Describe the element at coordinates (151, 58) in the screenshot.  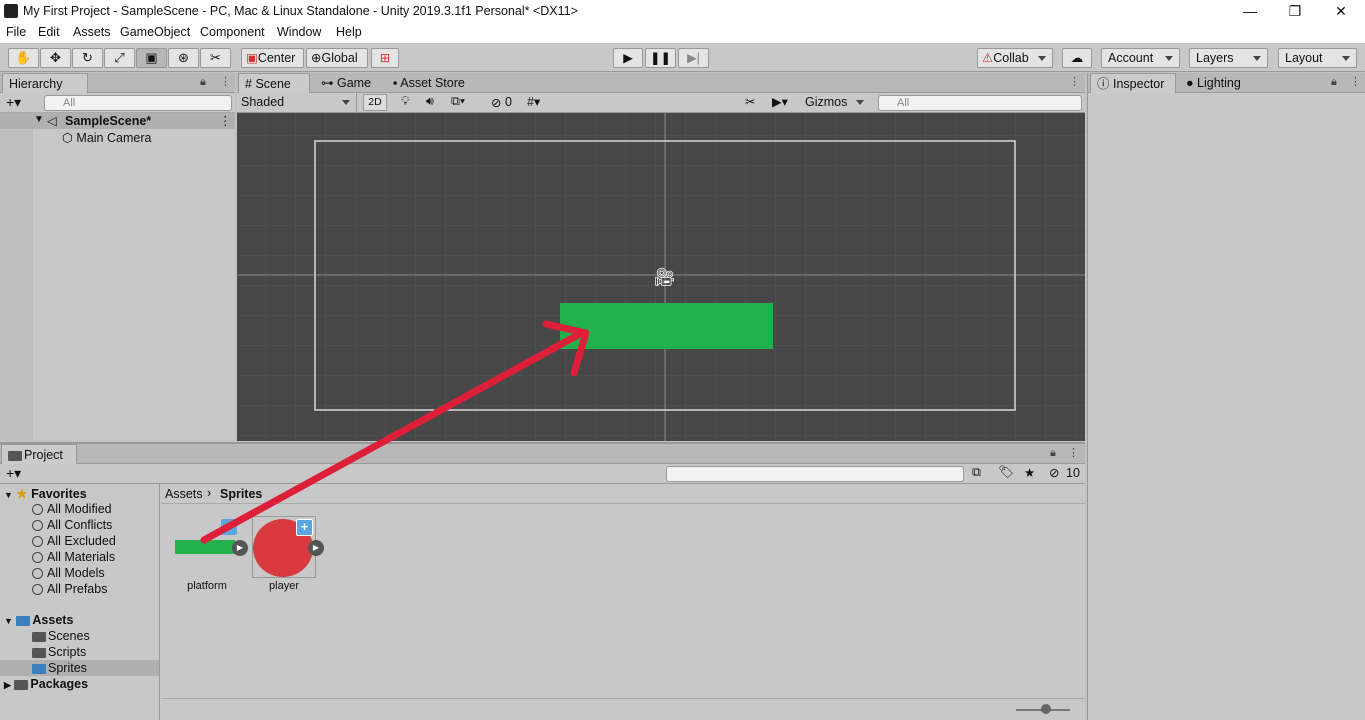
I see `rect-tool-icon: ▣` at that location.